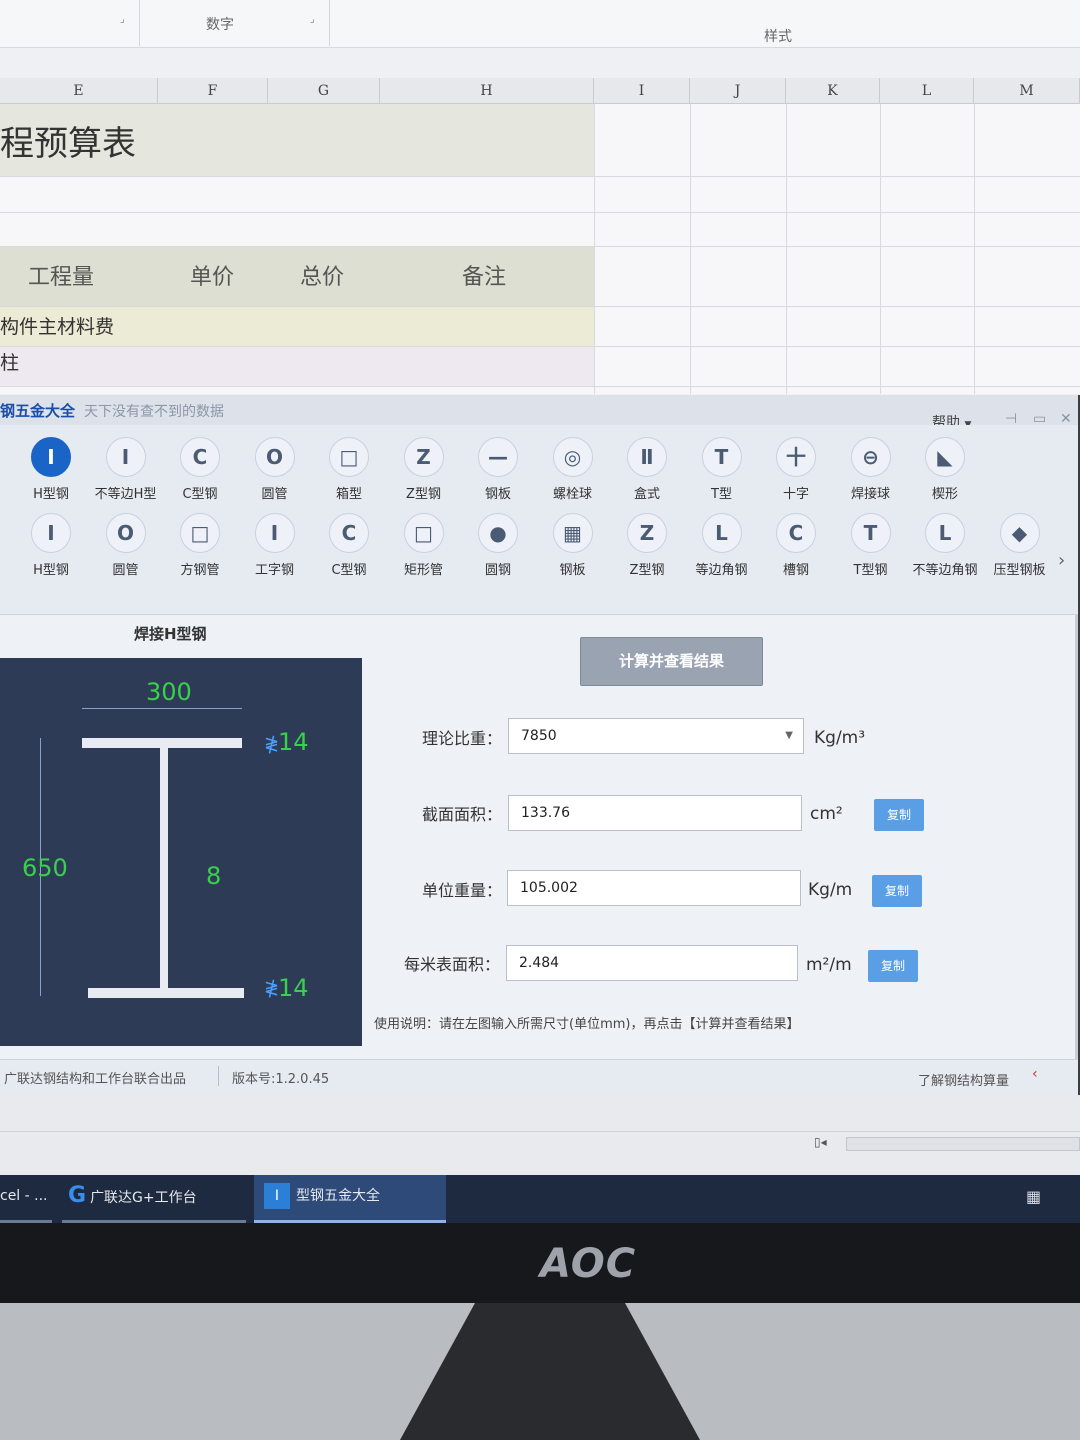  What do you see at coordinates (322, 277) in the screenshot?
I see `header-total-price: 总价` at bounding box center [322, 277].